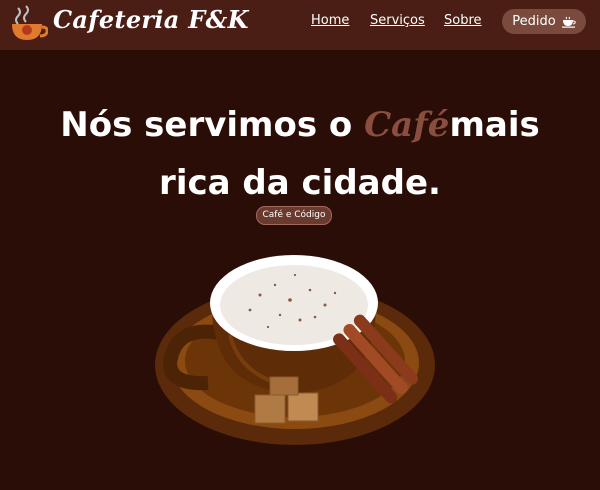  What do you see at coordinates (294, 215) in the screenshot?
I see `hero-tag: Café e Código` at bounding box center [294, 215].